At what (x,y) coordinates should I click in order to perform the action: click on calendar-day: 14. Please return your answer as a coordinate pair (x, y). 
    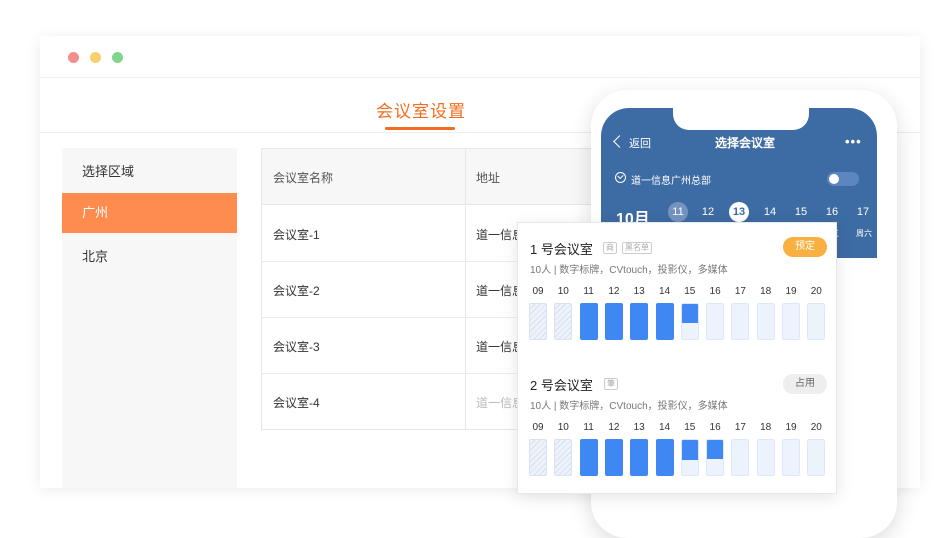
    Looking at the image, I should click on (770, 212).